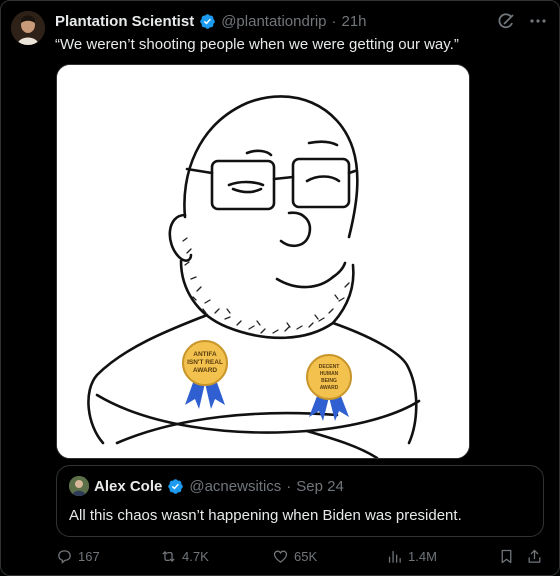 The height and width of the screenshot is (576, 560). What do you see at coordinates (538, 21) in the screenshot?
I see `more-icon` at bounding box center [538, 21].